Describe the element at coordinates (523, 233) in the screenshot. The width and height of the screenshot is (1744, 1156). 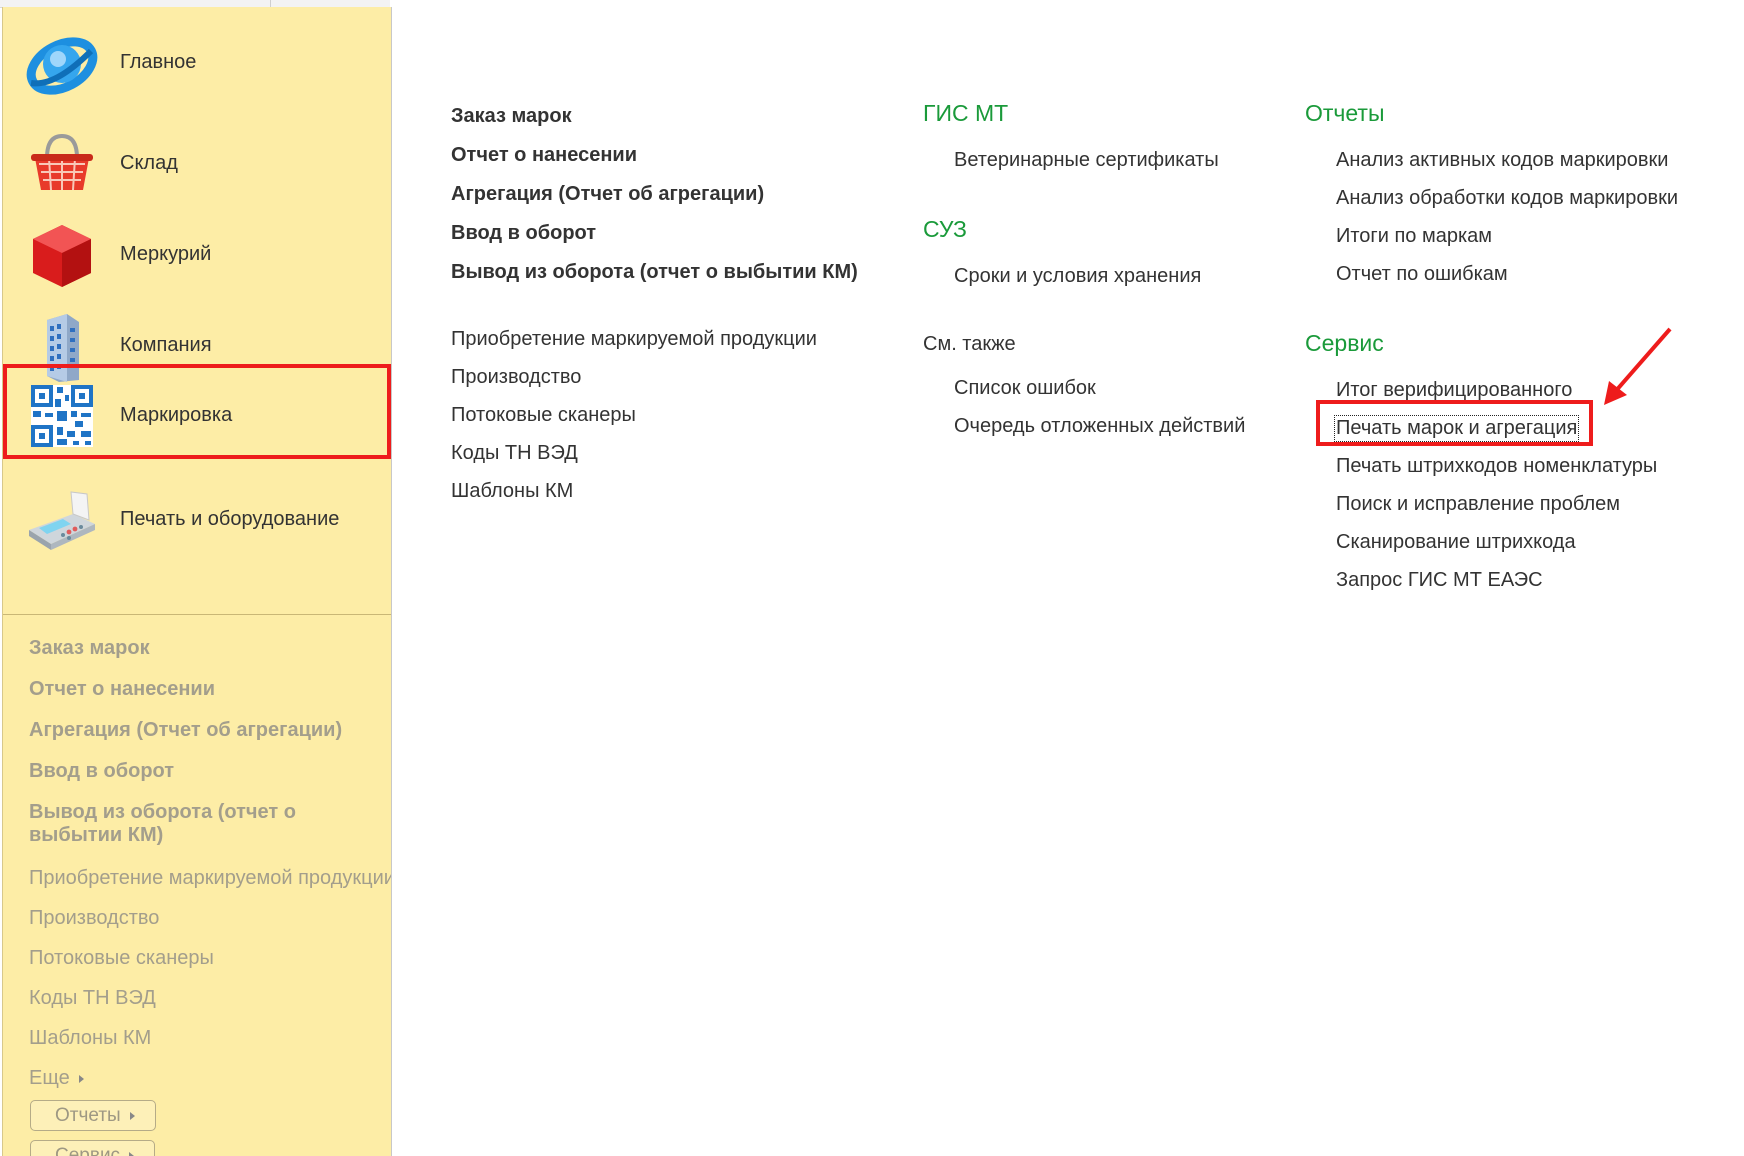
I see `cmd-put-into-circulation: Ввод в оборот` at that location.